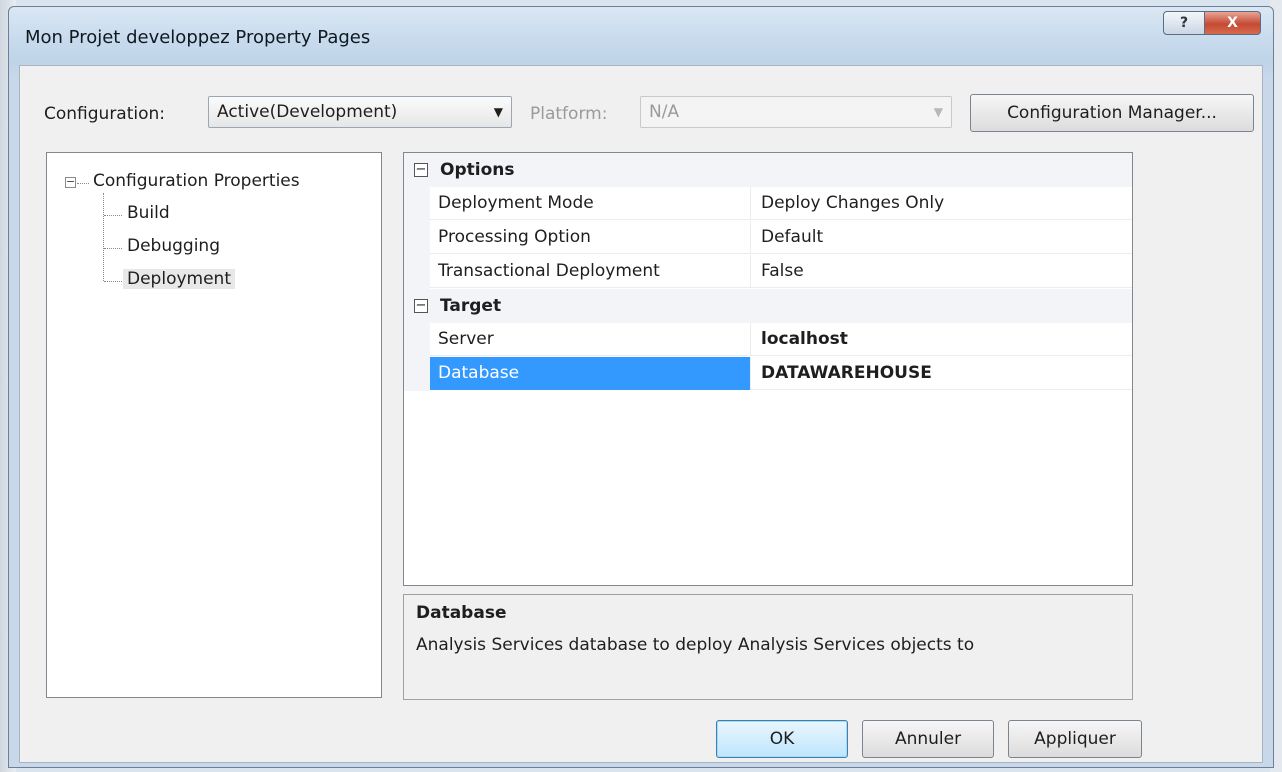  Describe the element at coordinates (768, 306) in the screenshot. I see `category-target: − Target` at that location.